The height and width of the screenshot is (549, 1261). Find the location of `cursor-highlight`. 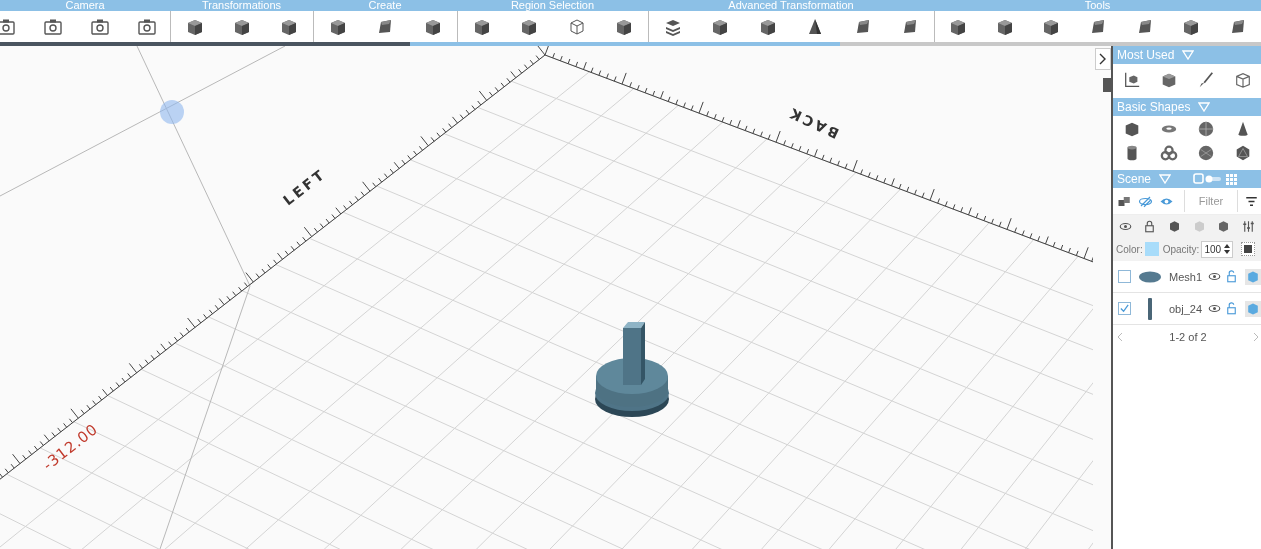

cursor-highlight is located at coordinates (172, 112).